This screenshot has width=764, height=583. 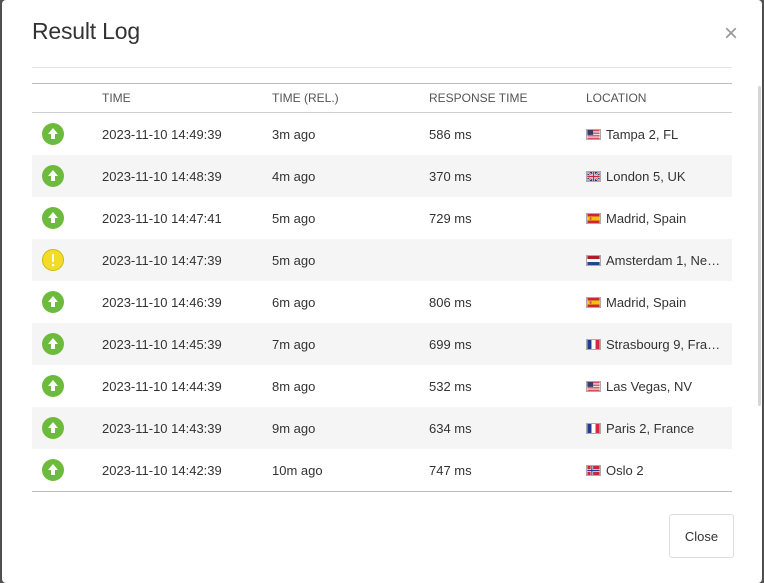 I want to click on relative-time-cell: 8m ago, so click(x=294, y=386).